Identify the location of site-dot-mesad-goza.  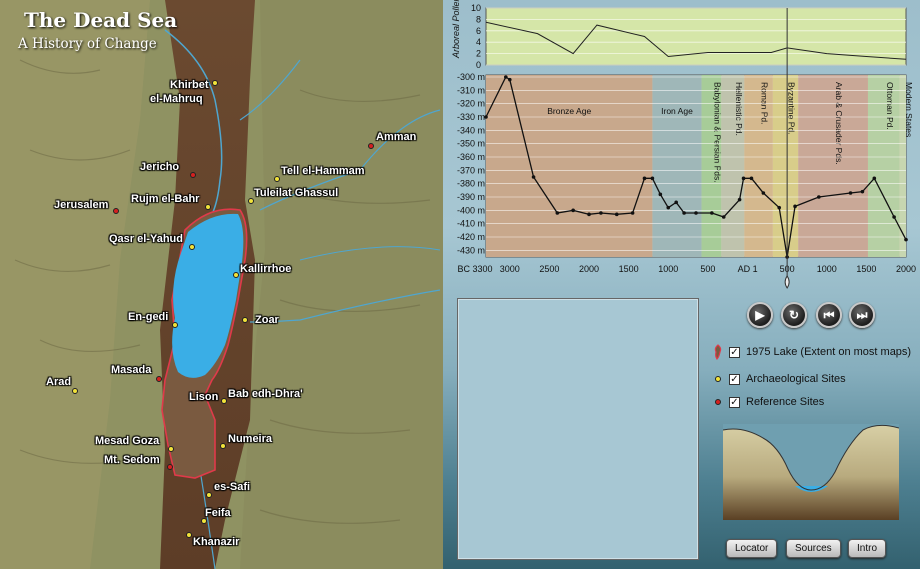
(171, 449).